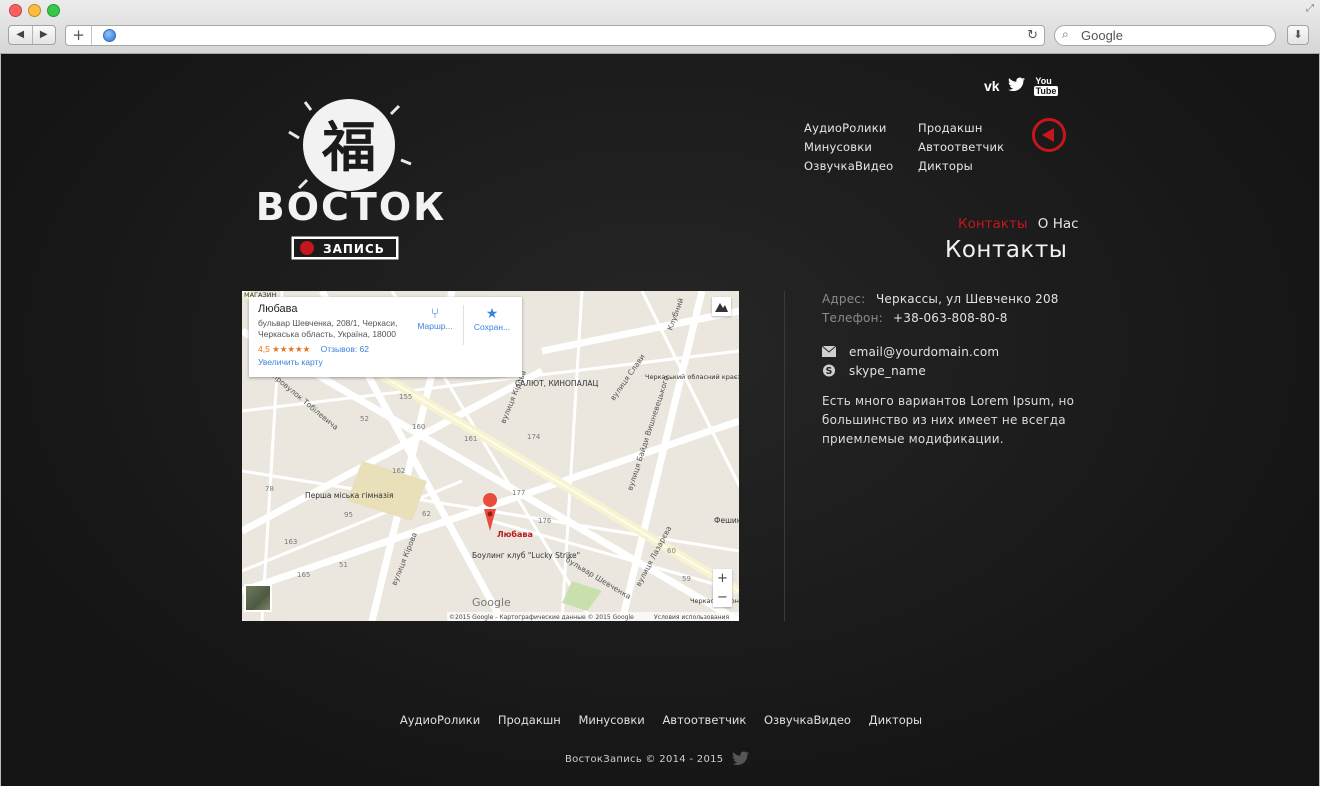 The image size is (1320, 786). What do you see at coordinates (343, 565) in the screenshot?
I see `svg-text: 51` at bounding box center [343, 565].